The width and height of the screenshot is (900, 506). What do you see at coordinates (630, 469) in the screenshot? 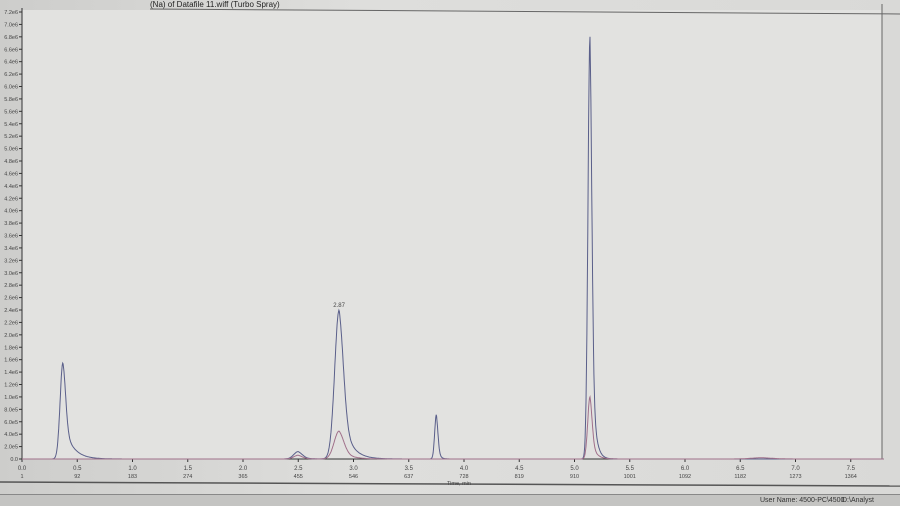
I see `x-tick-label: 5.5` at bounding box center [630, 469].